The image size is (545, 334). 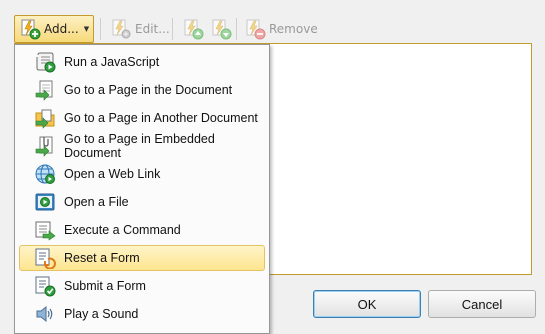 What do you see at coordinates (142, 202) in the screenshot?
I see `menu-item-open-file: Open a File` at bounding box center [142, 202].